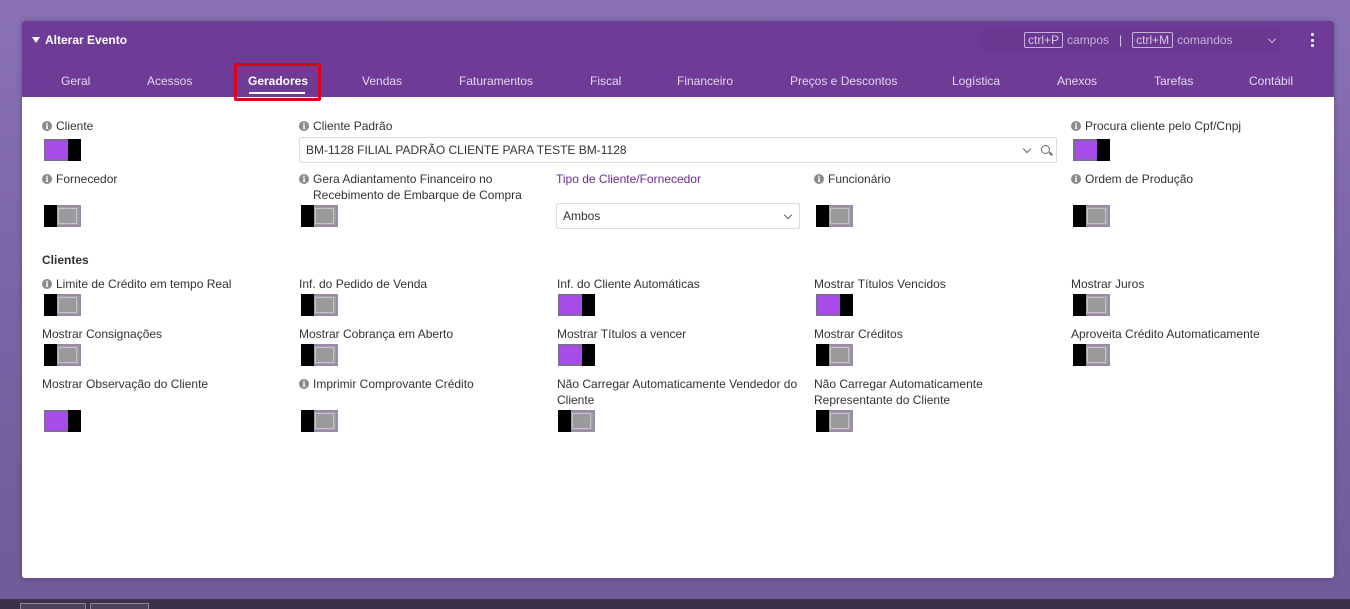 The width and height of the screenshot is (1350, 609). I want to click on toggle-mostrar-titulos-vencidos, so click(834, 305).